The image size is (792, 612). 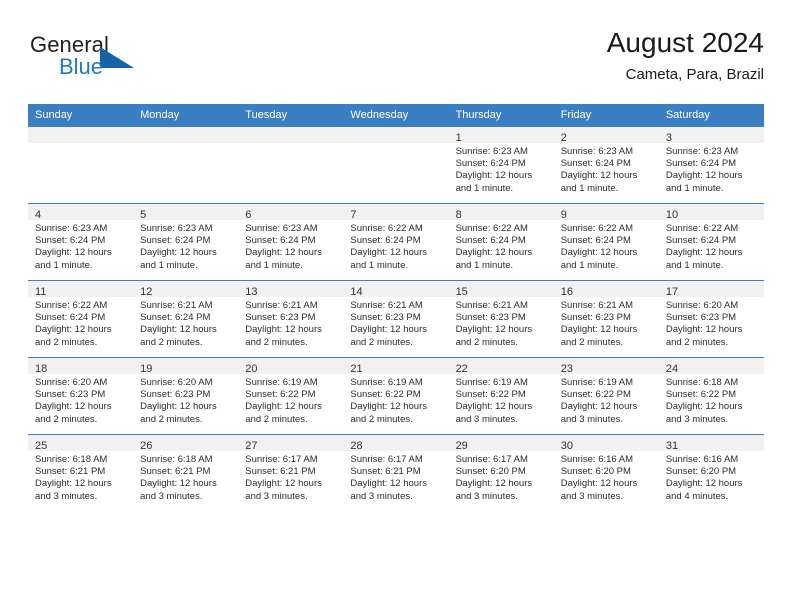 What do you see at coordinates (597, 459) in the screenshot?
I see `sunrise-text: Sunrise: 6:16 AM` at bounding box center [597, 459].